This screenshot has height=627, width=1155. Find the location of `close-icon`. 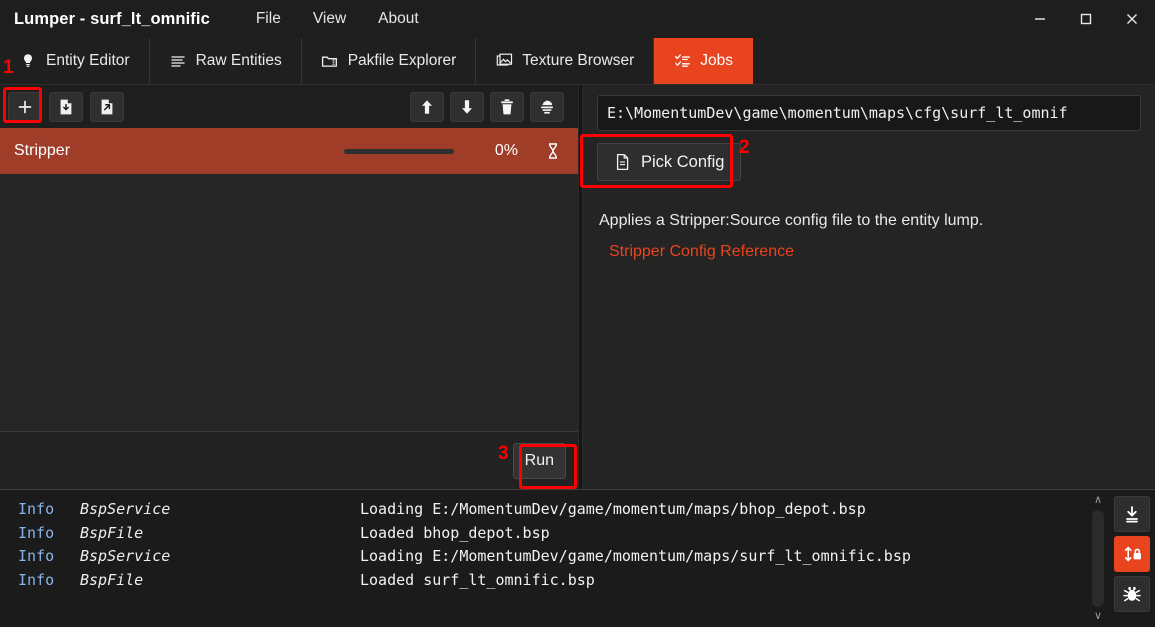

close-icon is located at coordinates (1132, 19).